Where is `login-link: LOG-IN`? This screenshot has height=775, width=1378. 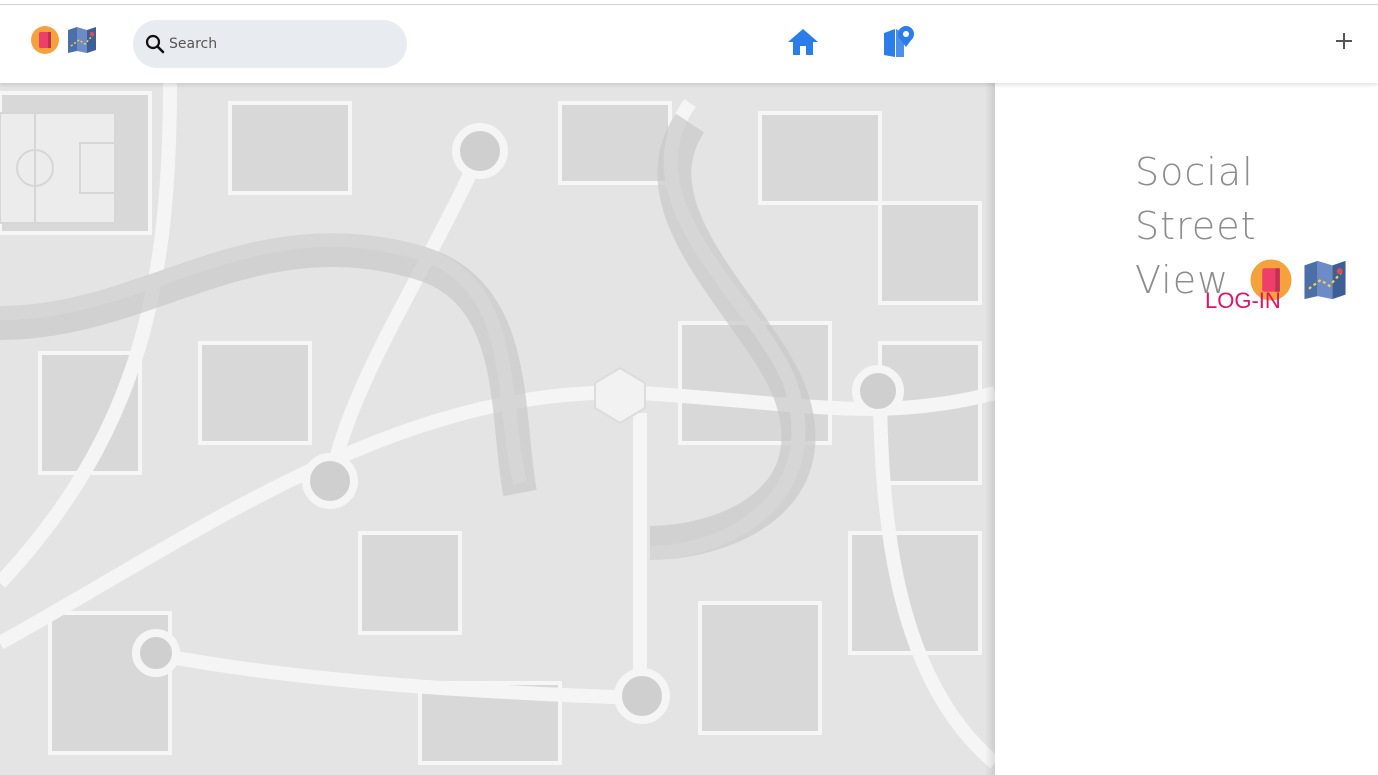
login-link: LOG-IN is located at coordinates (1243, 301).